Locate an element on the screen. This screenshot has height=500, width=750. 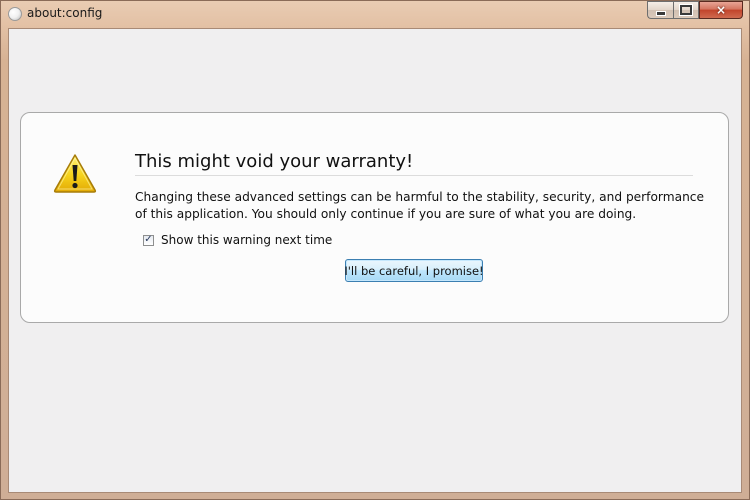
maximize-icon is located at coordinates (686, 10).